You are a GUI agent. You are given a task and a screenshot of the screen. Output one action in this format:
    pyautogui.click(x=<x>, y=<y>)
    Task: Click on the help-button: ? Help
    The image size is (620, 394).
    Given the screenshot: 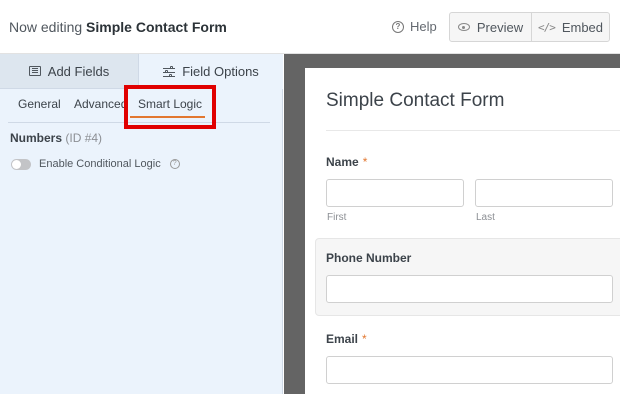 What is the action you would take?
    pyautogui.click(x=414, y=26)
    